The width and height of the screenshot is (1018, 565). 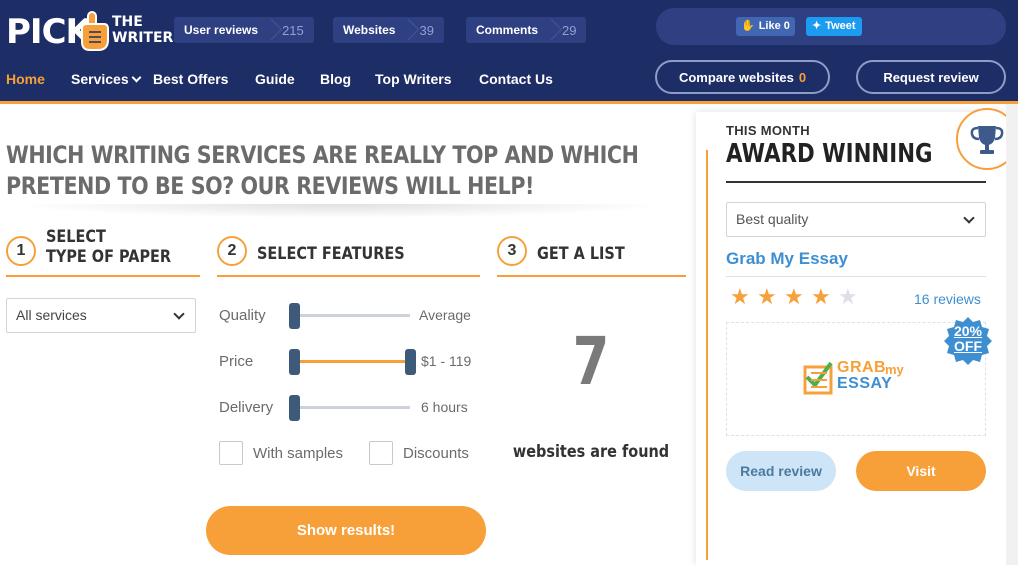 I want to click on quality-slider-handle, so click(x=294, y=316).